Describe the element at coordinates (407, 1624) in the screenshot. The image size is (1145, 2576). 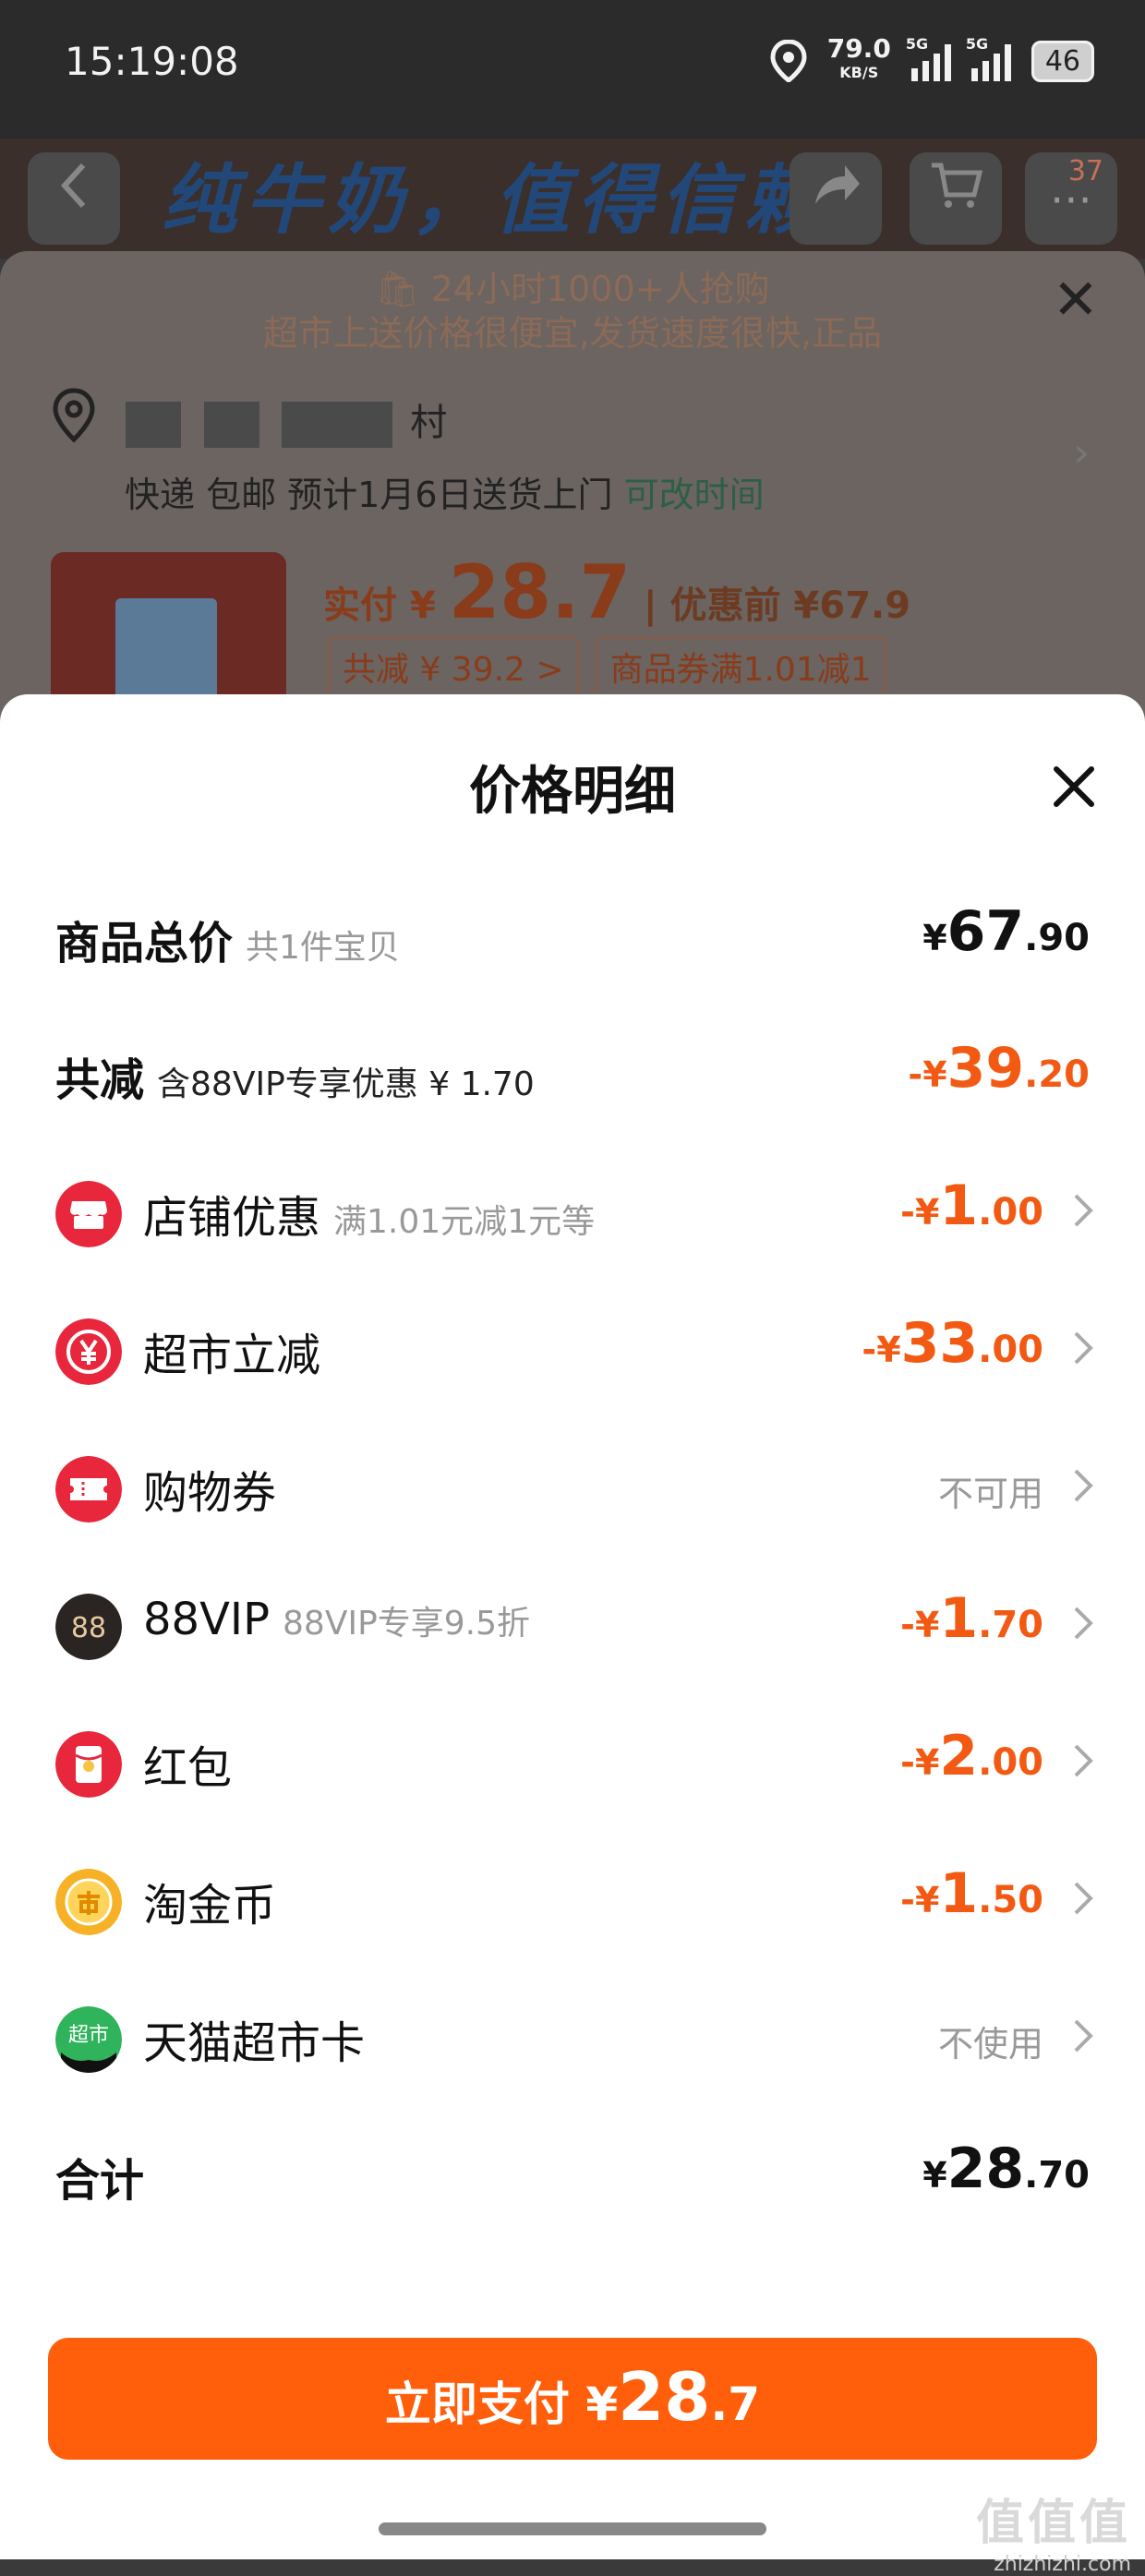
I see `vip88-note: 88VIP专享9.5折` at that location.